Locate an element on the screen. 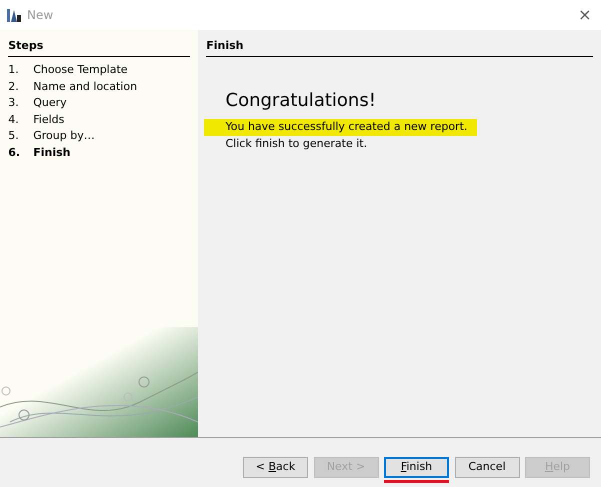 This screenshot has height=487, width=601. window-title: New is located at coordinates (40, 15).